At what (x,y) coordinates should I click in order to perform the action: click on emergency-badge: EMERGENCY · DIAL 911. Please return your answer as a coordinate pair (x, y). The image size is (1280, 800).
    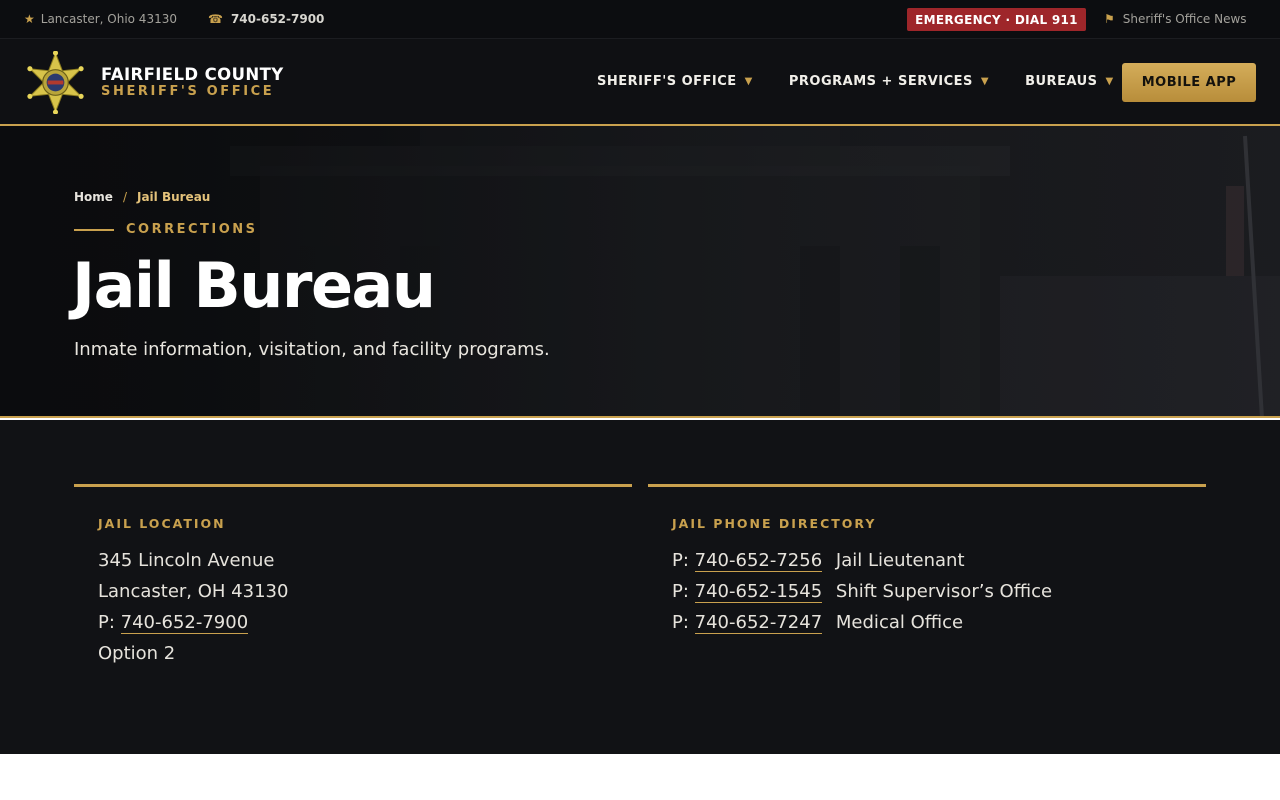
    Looking at the image, I should click on (996, 19).